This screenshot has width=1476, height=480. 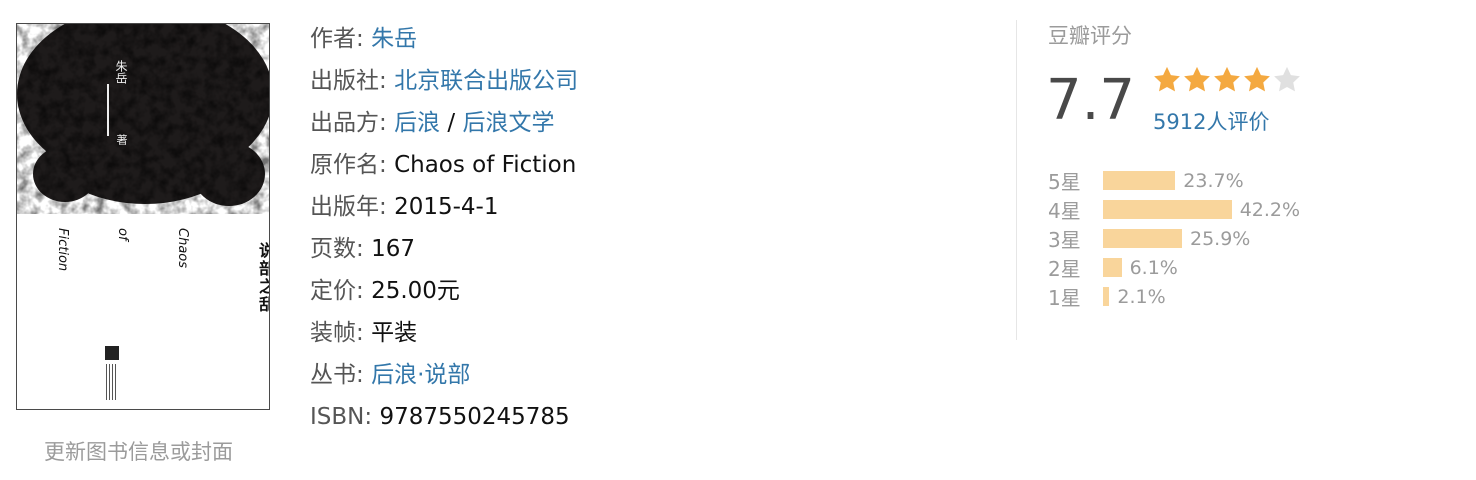 I want to click on rating-row-label: 2星, so click(x=1064, y=269).